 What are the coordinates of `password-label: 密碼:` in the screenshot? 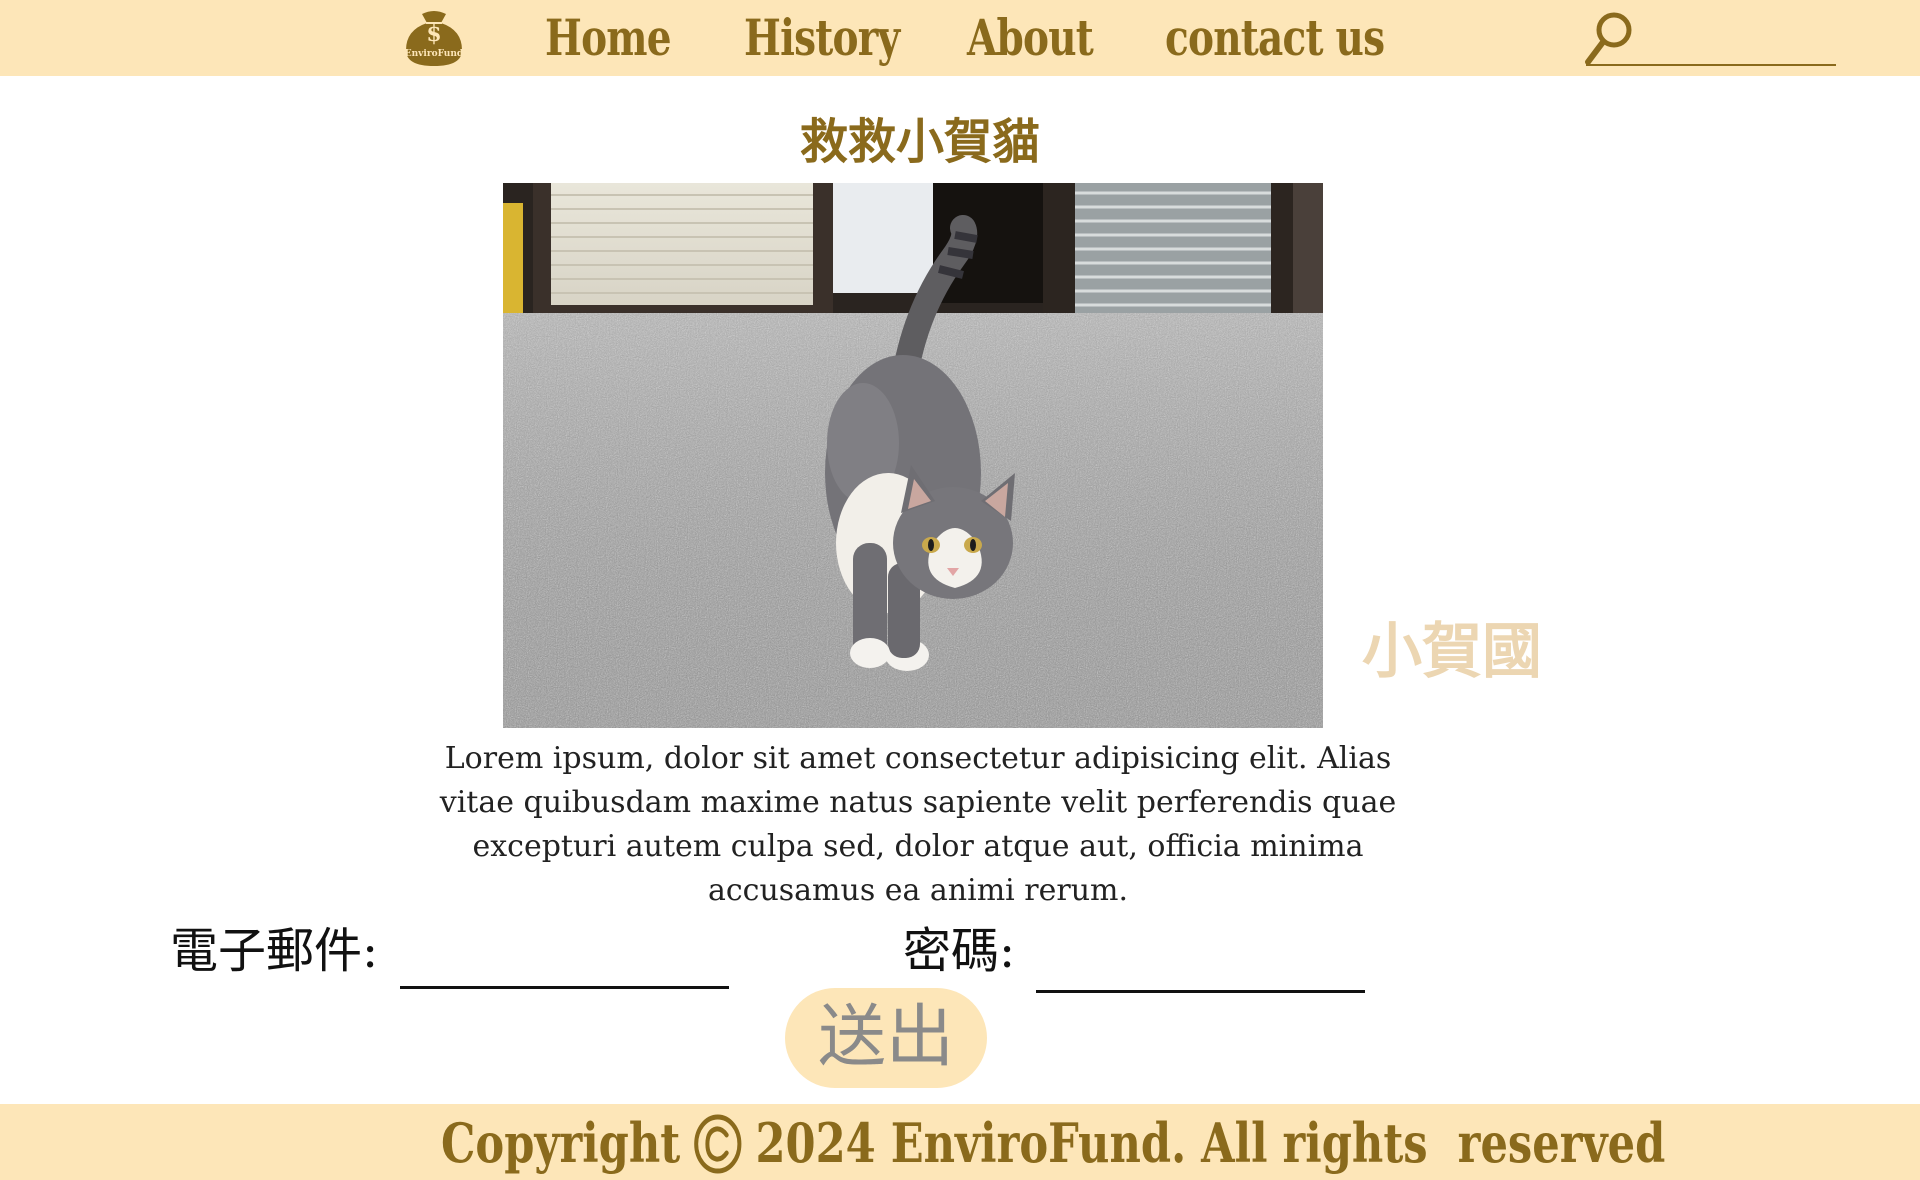 It's located at (959, 951).